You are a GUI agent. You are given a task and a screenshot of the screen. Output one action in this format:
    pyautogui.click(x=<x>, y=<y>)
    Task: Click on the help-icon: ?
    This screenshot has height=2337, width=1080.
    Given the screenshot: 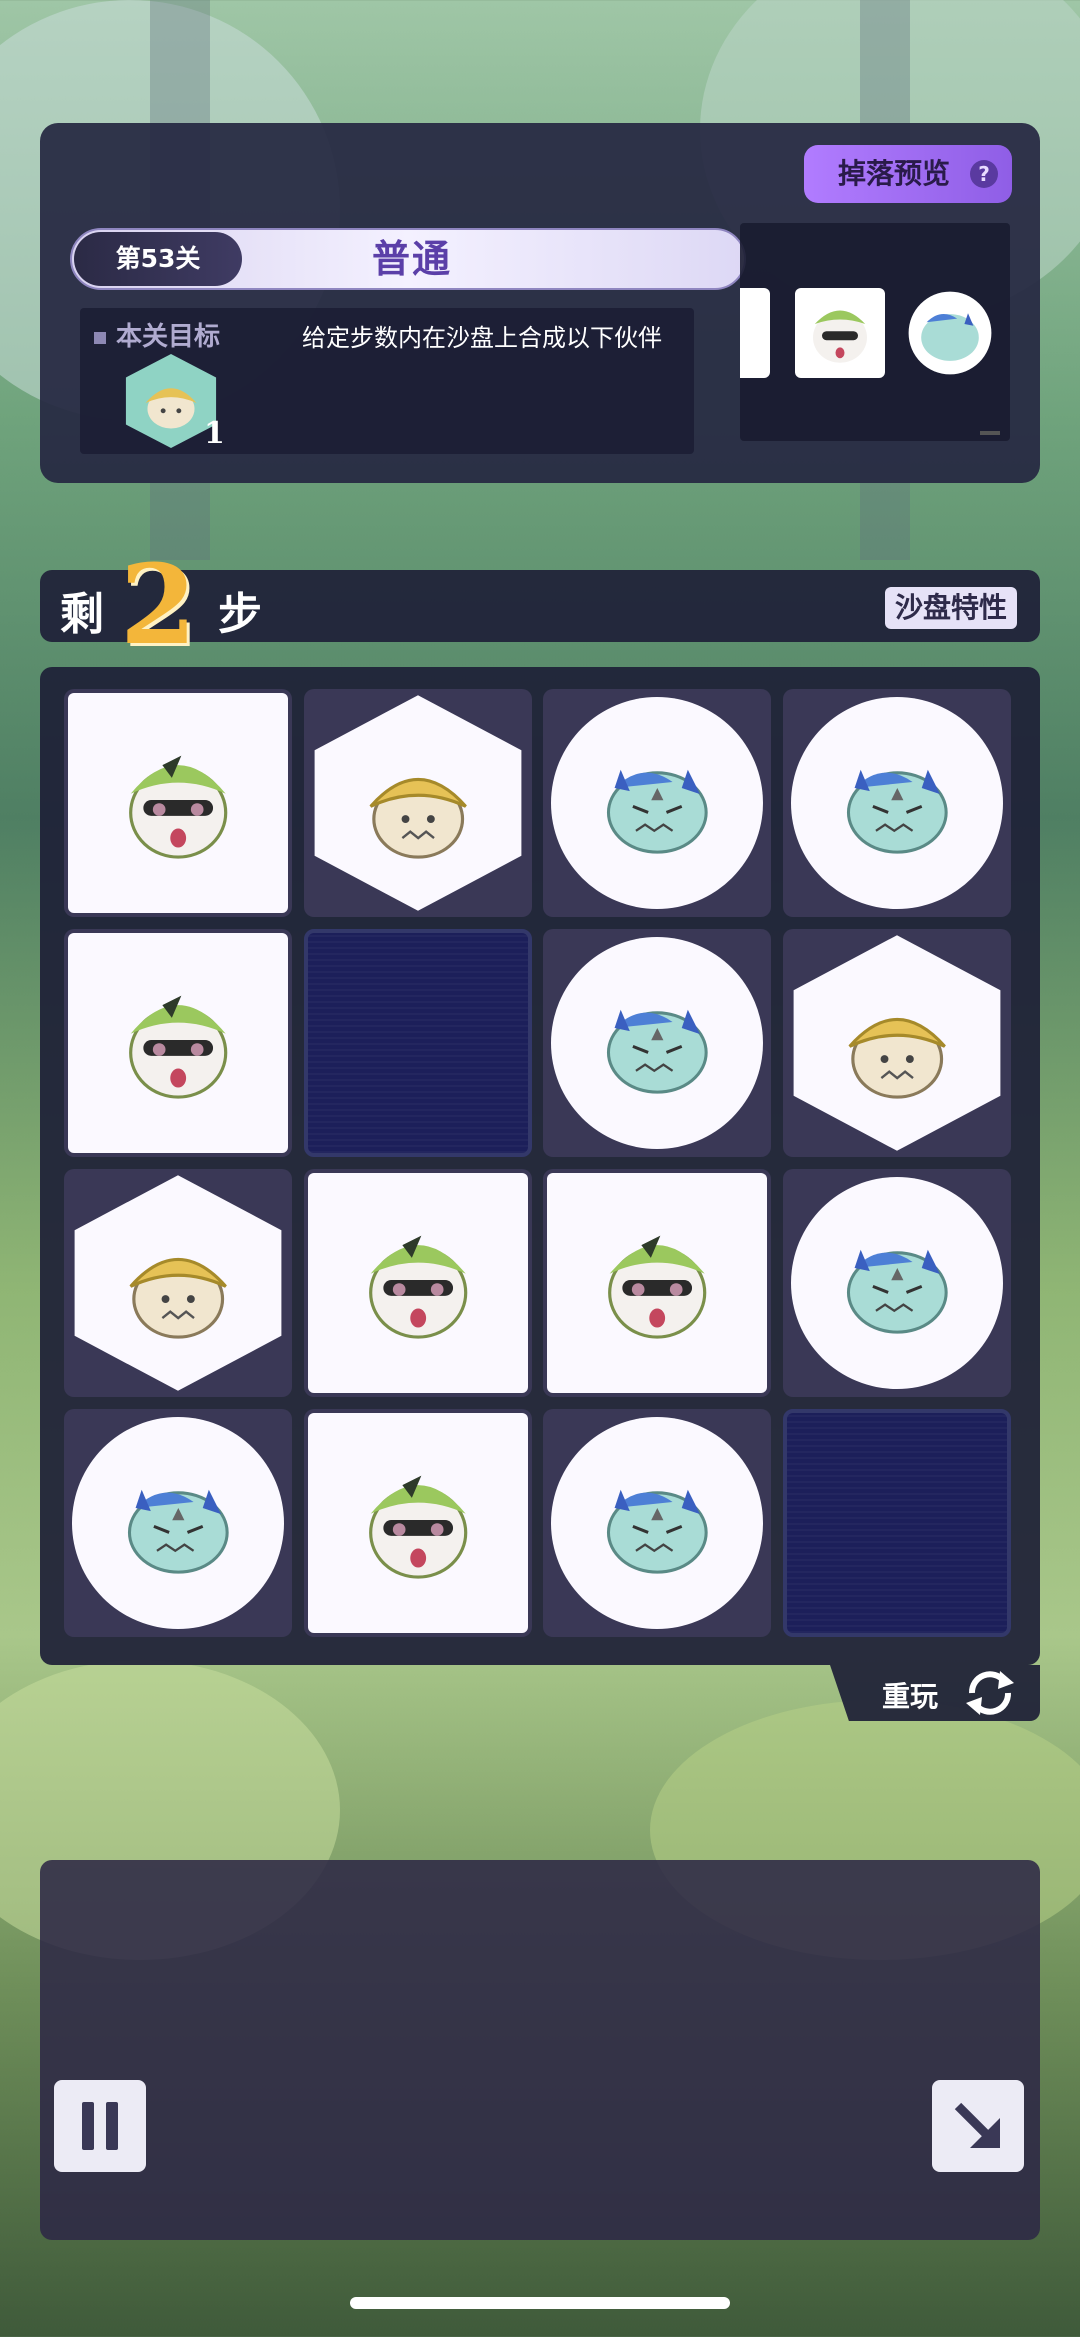 What is the action you would take?
    pyautogui.click(x=984, y=174)
    